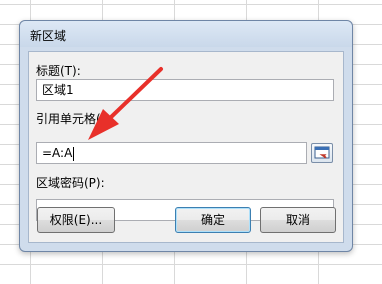  Describe the element at coordinates (185, 90) in the screenshot. I see `title-input: 区域1` at that location.